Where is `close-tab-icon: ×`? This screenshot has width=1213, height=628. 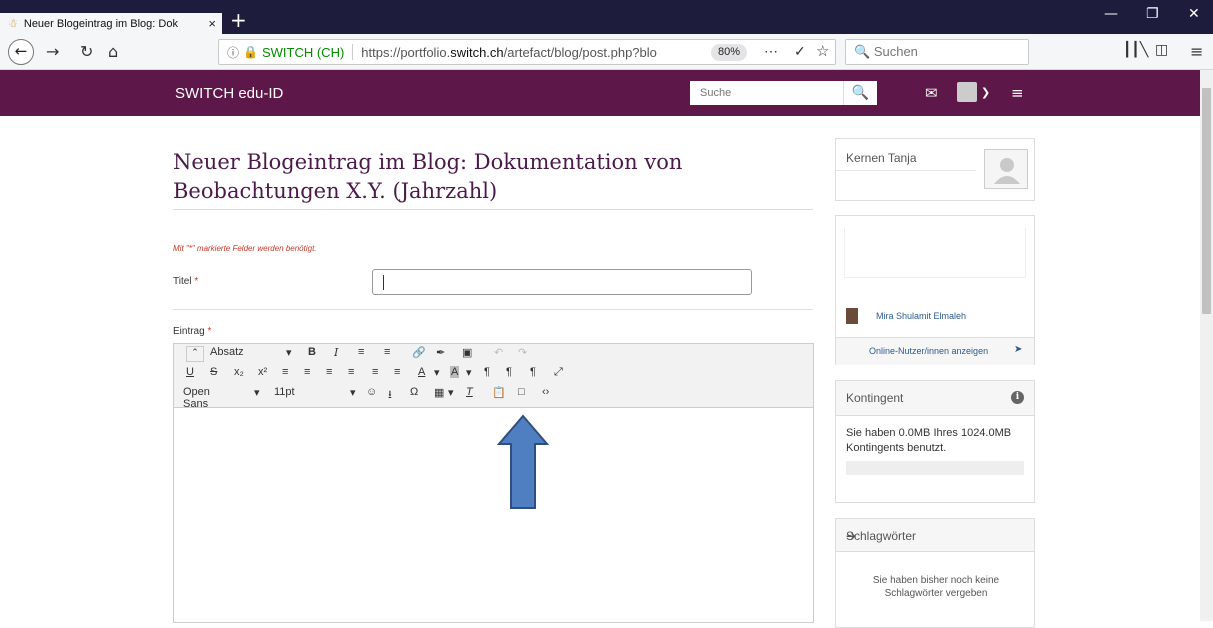 close-tab-icon: × is located at coordinates (212, 23).